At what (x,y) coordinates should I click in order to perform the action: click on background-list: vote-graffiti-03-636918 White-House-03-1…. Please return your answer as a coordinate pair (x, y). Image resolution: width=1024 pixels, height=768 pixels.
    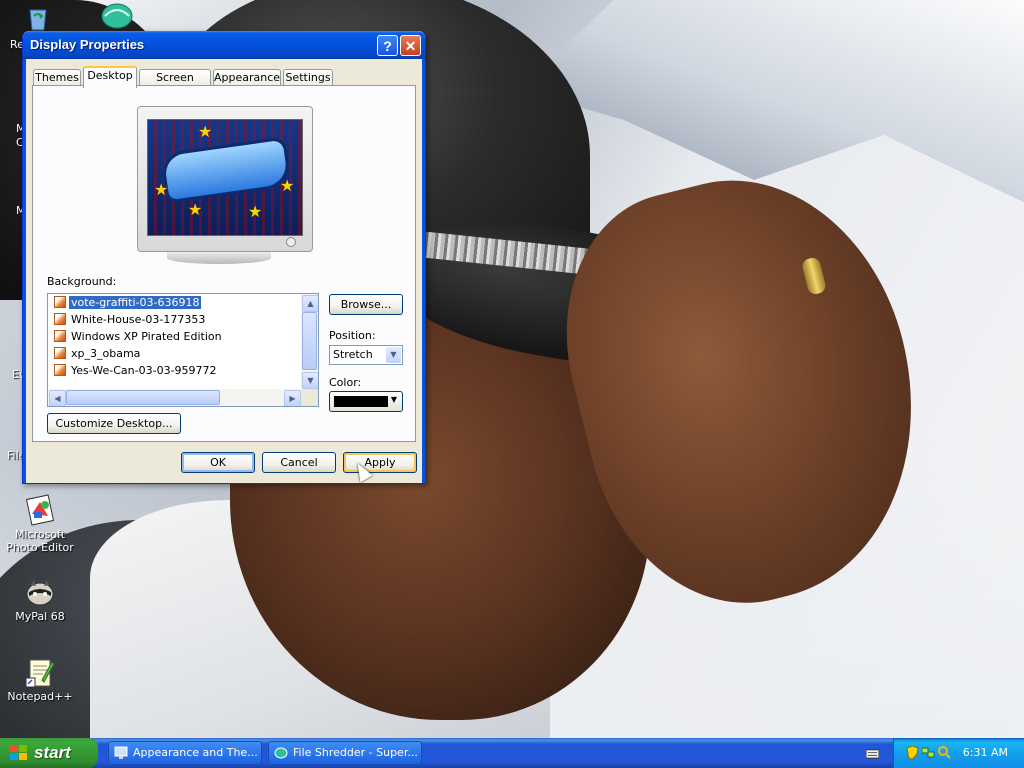
    Looking at the image, I should click on (183, 350).